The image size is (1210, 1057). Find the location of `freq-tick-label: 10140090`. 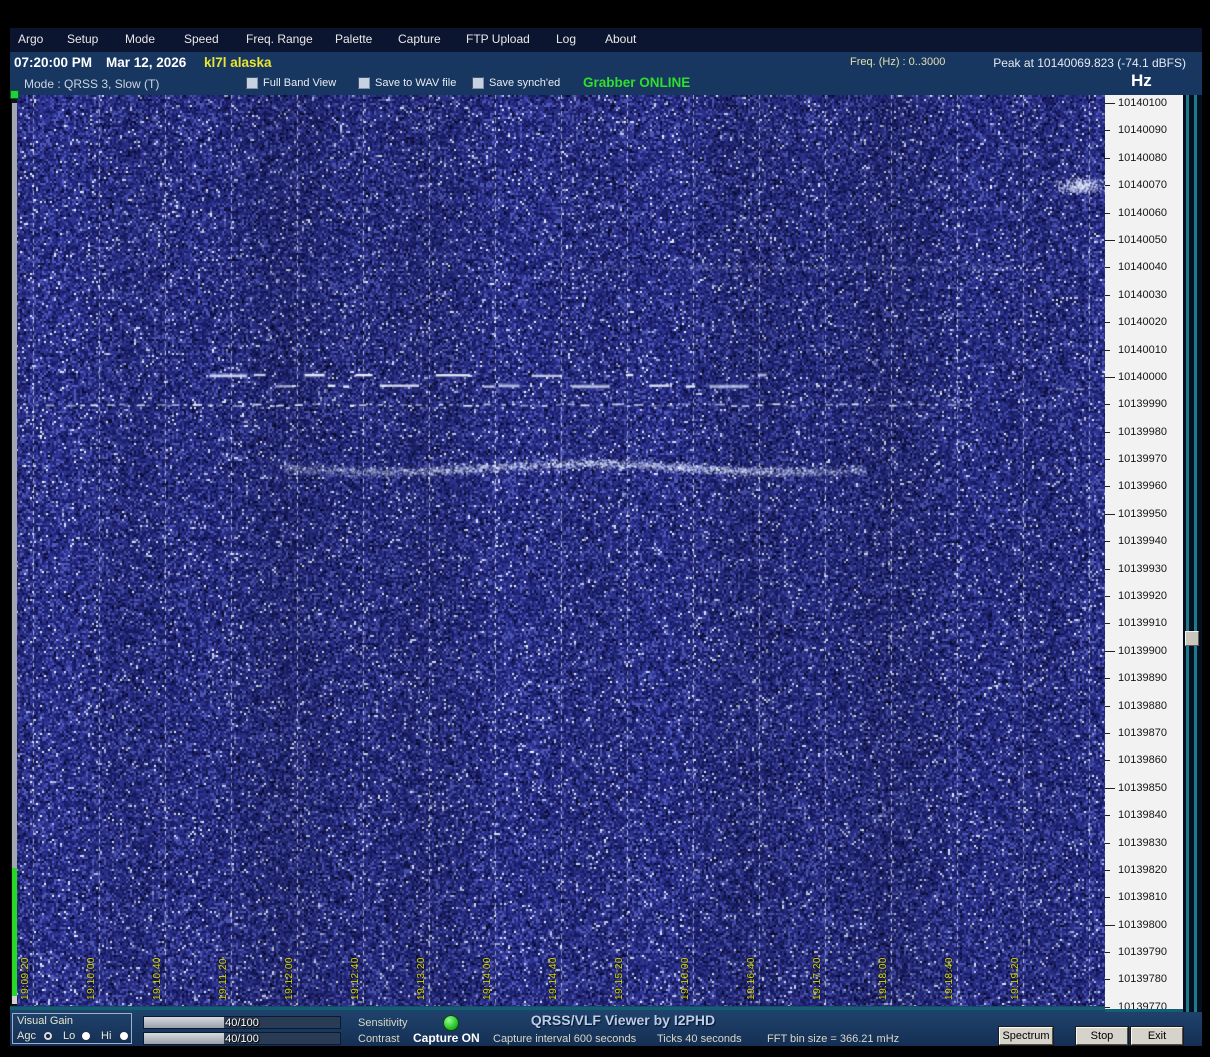

freq-tick-label: 10140090 is located at coordinates (1142, 130).